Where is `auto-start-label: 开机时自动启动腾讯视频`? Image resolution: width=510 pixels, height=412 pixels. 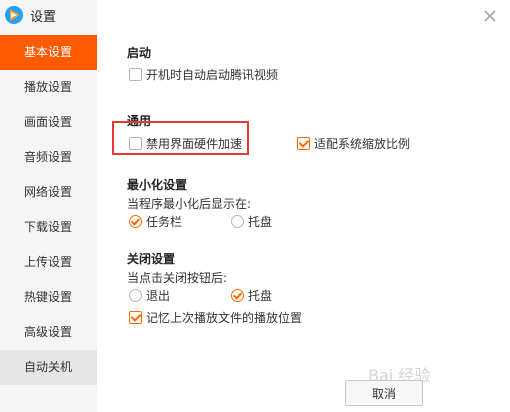
auto-start-label: 开机时自动启动腾讯视频 is located at coordinates (212, 74).